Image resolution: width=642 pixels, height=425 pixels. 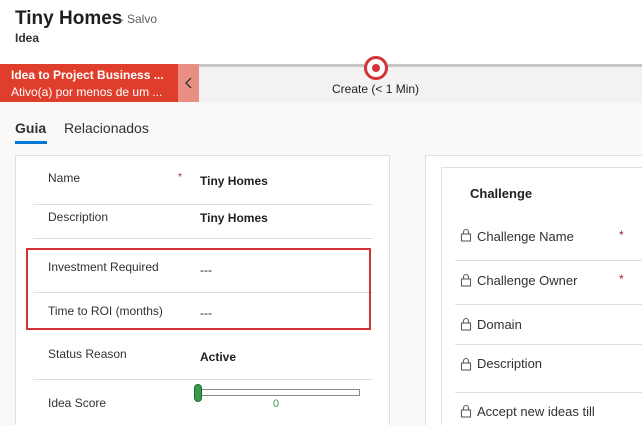 What do you see at coordinates (499, 324) in the screenshot?
I see `field-label: Domain` at bounding box center [499, 324].